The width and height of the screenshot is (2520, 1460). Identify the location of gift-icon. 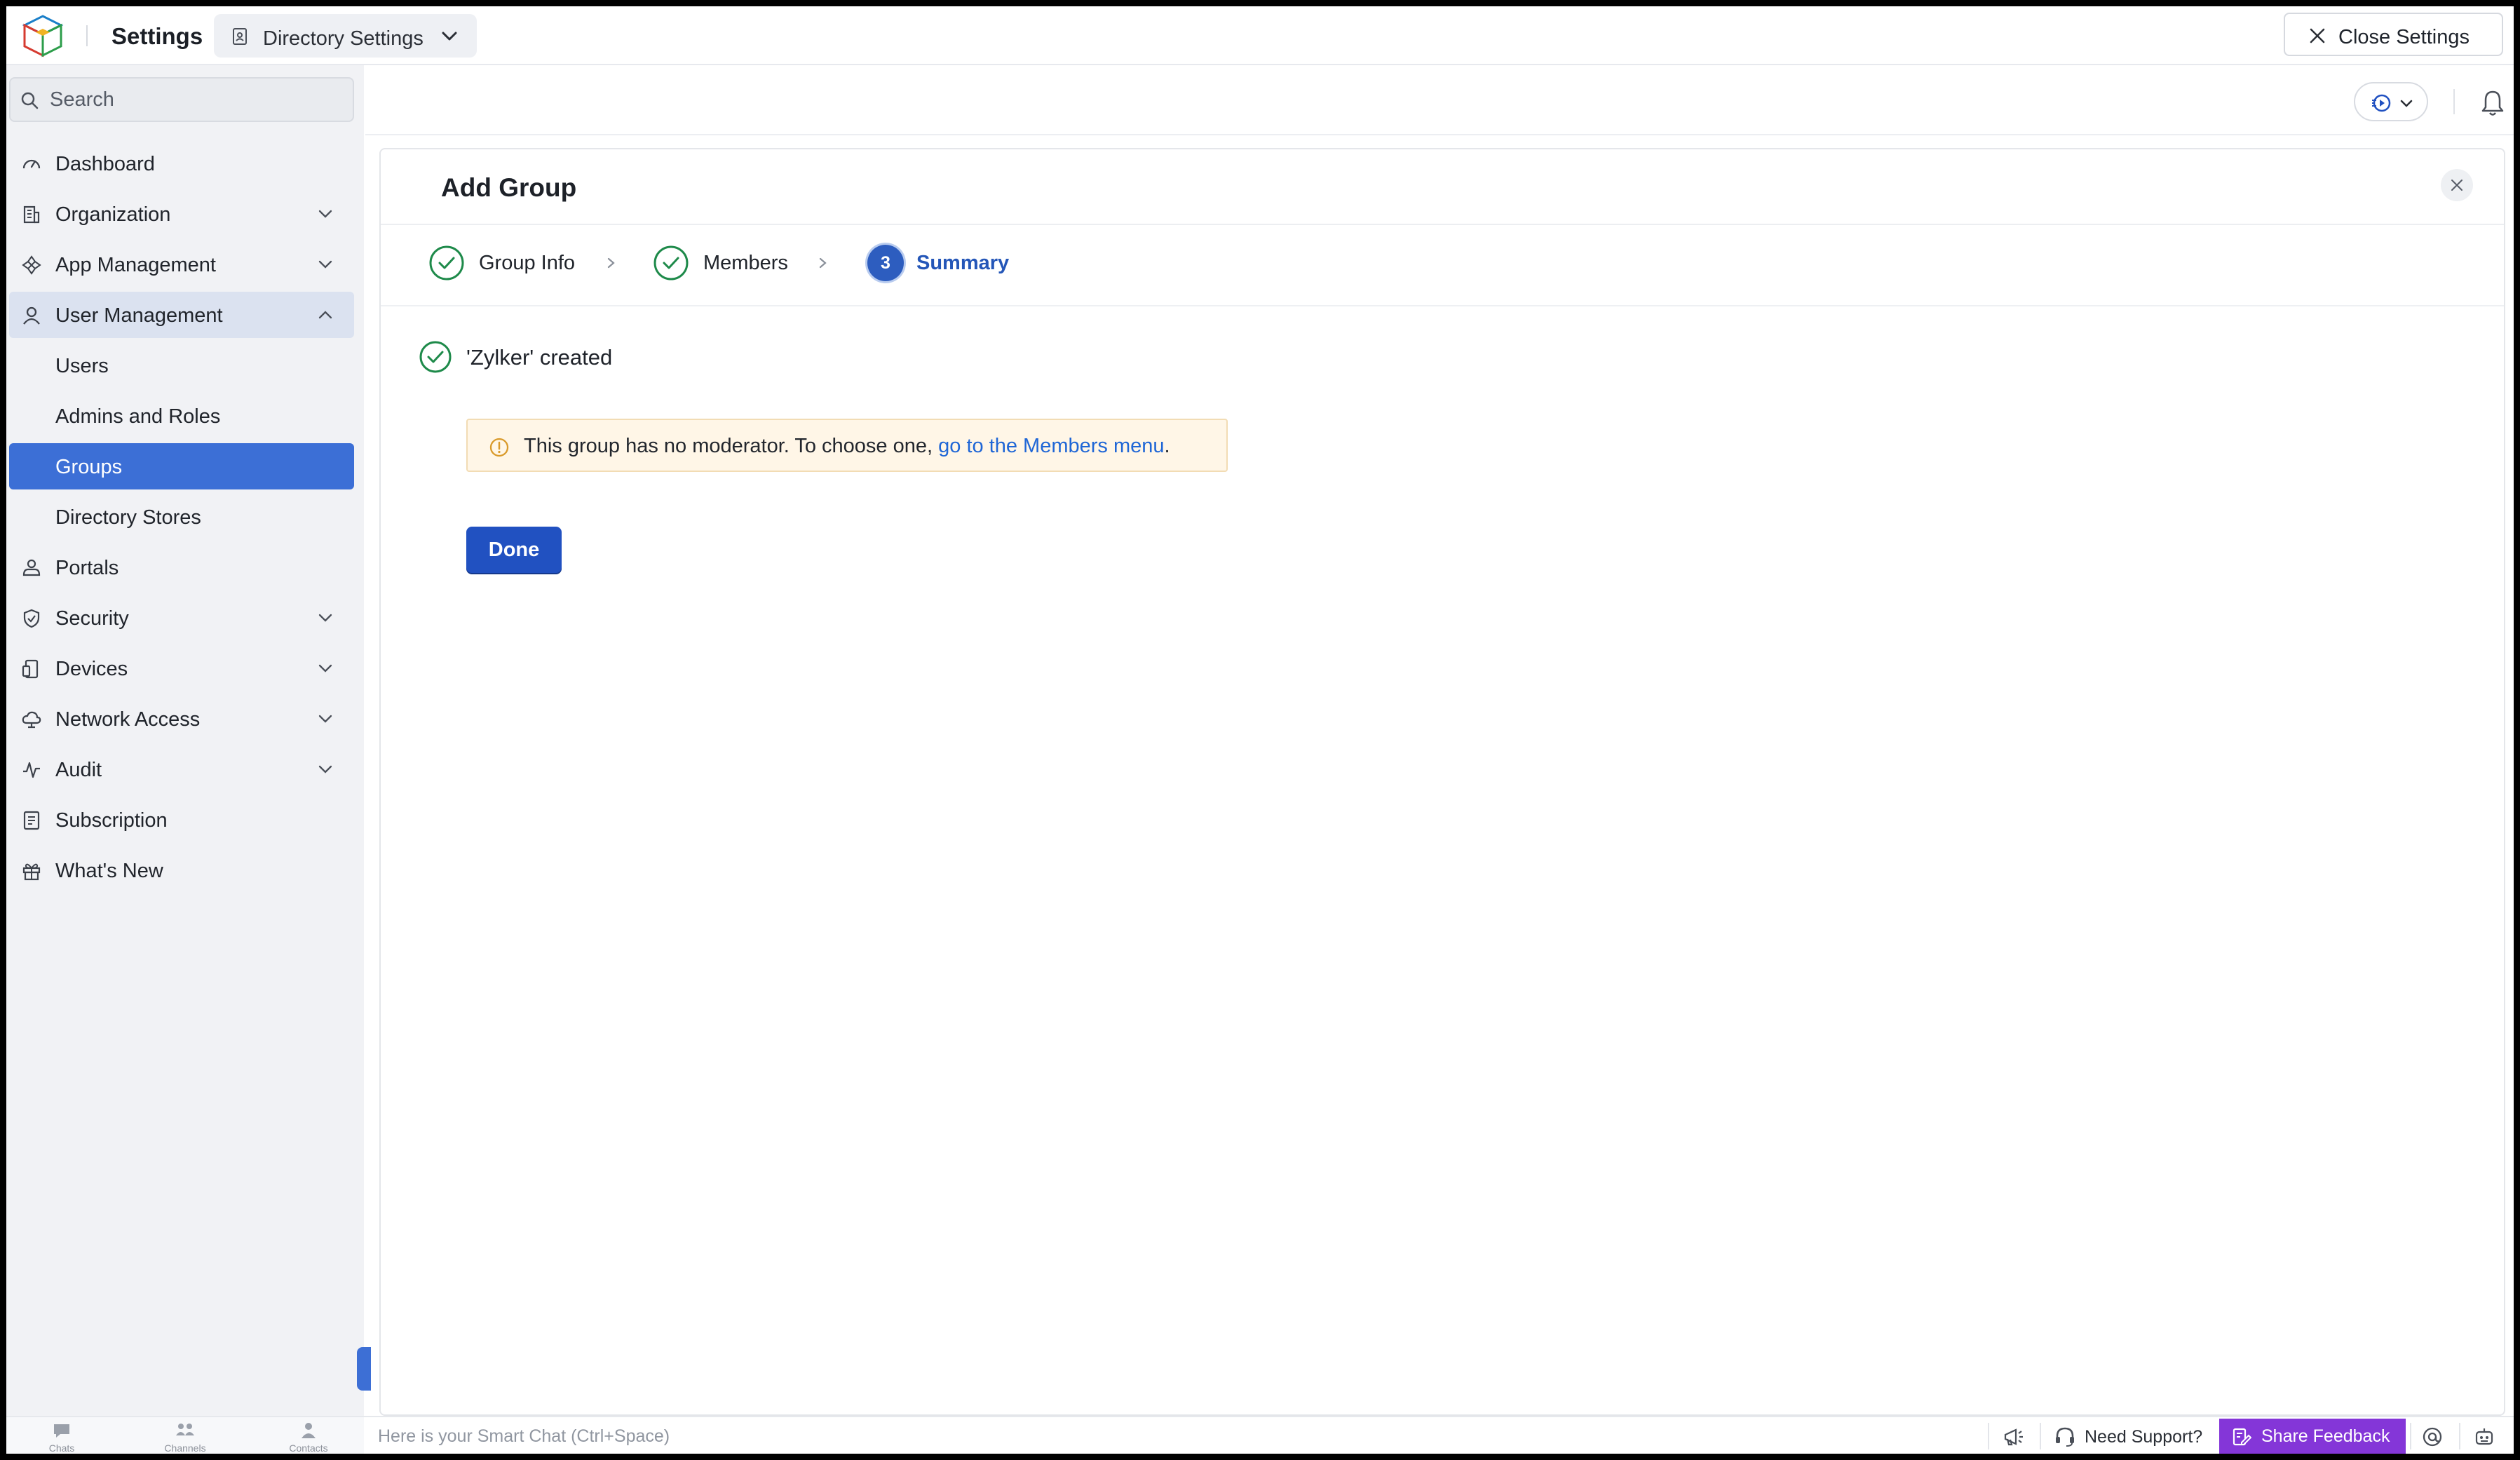
(32, 872).